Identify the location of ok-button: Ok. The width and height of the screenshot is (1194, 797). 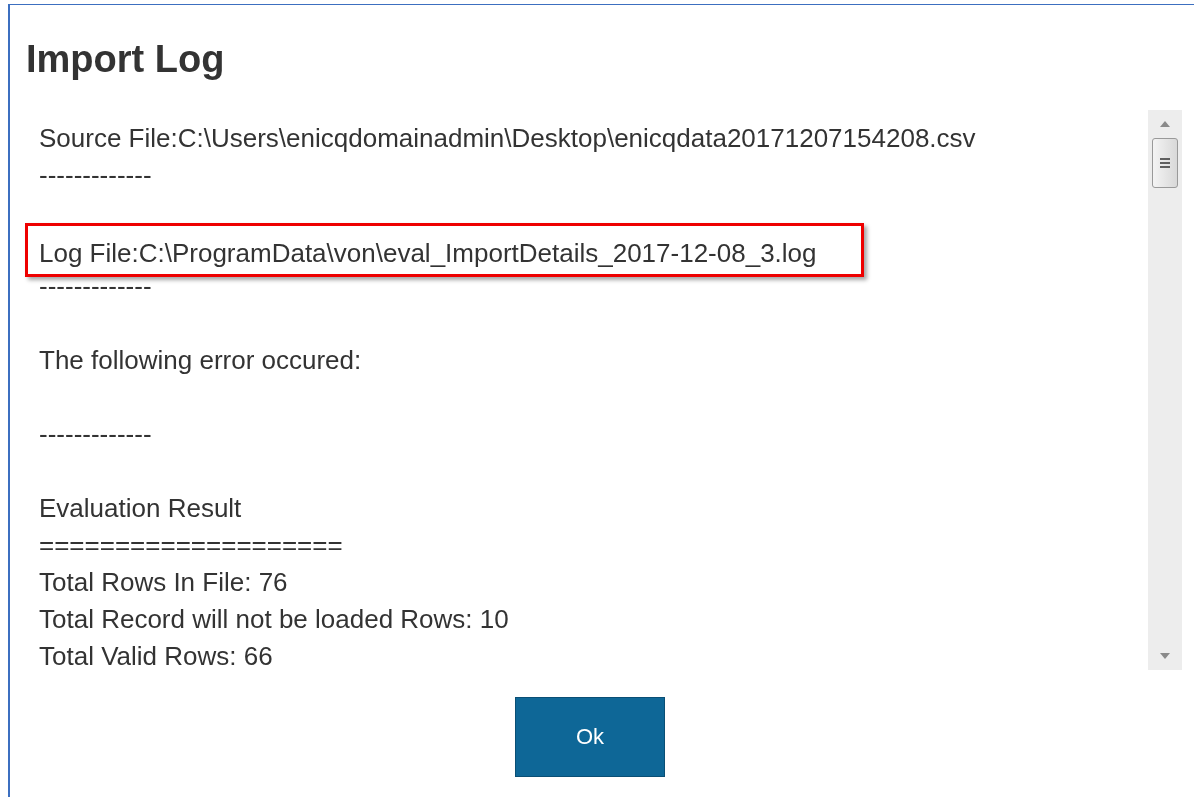
(590, 737).